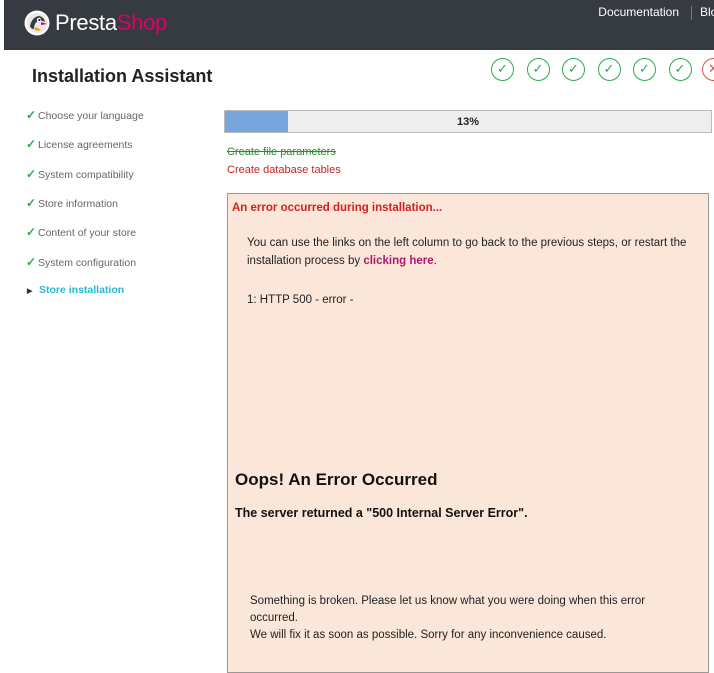 The width and height of the screenshot is (714, 673). I want to click on logo-text: PrestaShop, so click(111, 23).